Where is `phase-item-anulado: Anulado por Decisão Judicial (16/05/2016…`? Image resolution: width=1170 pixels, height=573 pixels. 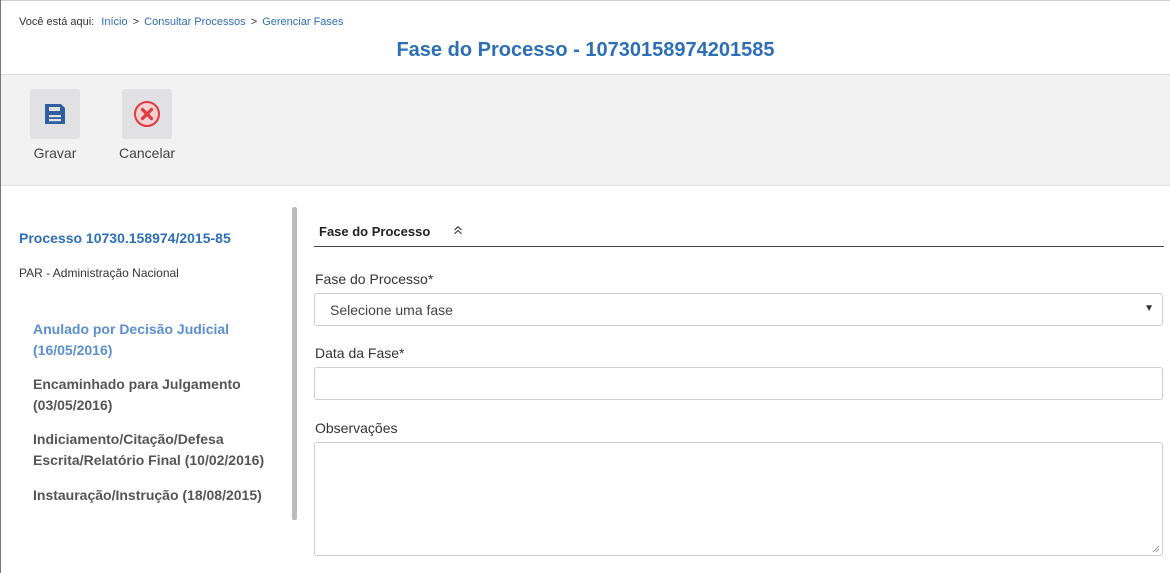 phase-item-anulado: Anulado por Decisão Judicial (16/05/2016… is located at coordinates (158, 340).